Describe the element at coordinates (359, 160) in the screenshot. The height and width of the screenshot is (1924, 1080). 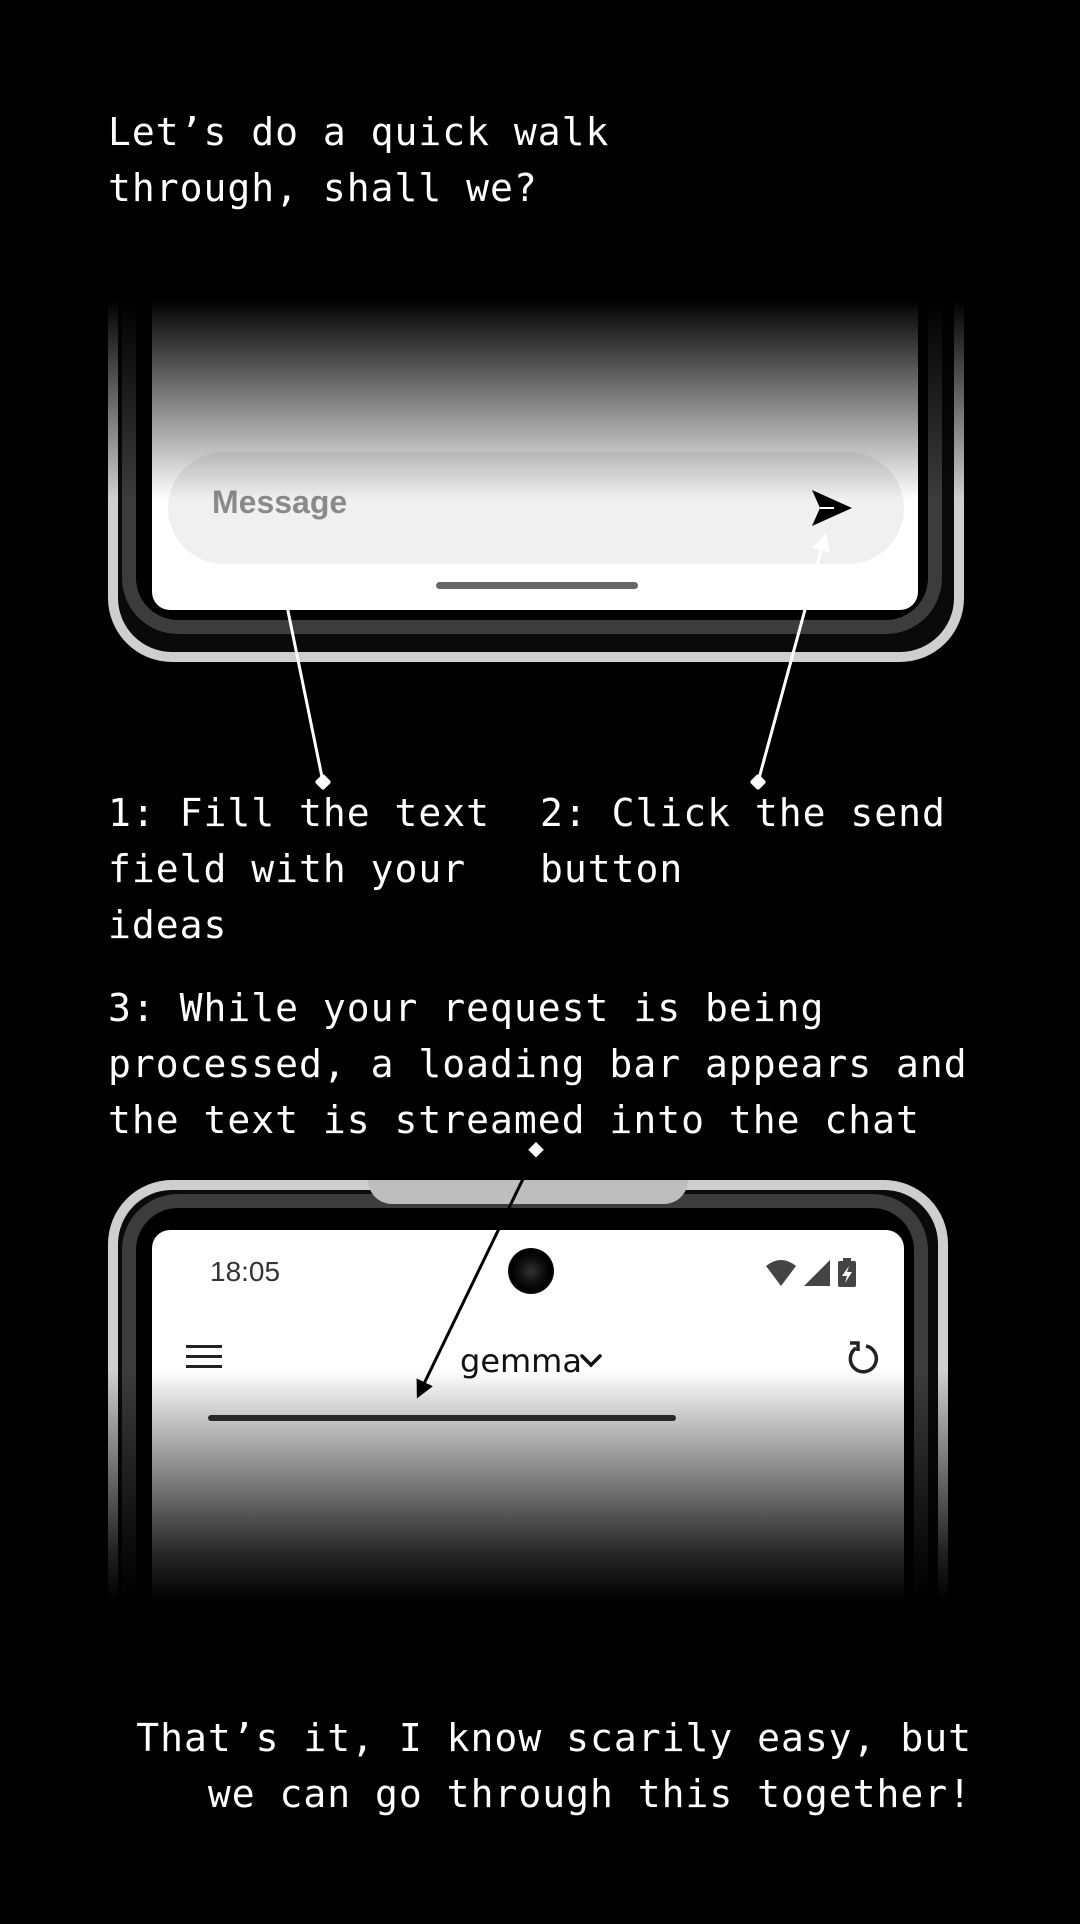
I see `intro-heading: Let’s do a quick walk through, shall we?` at that location.